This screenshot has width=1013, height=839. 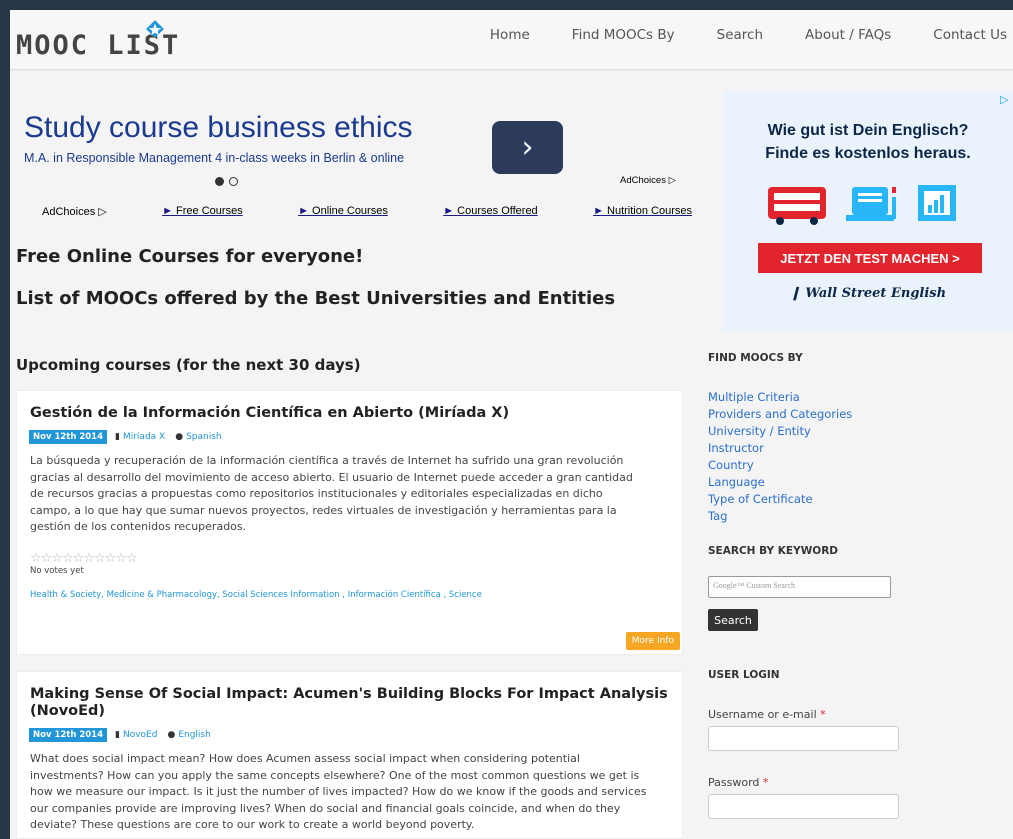 I want to click on ad-link-courses-offered: ► Courses Offered, so click(x=490, y=211).